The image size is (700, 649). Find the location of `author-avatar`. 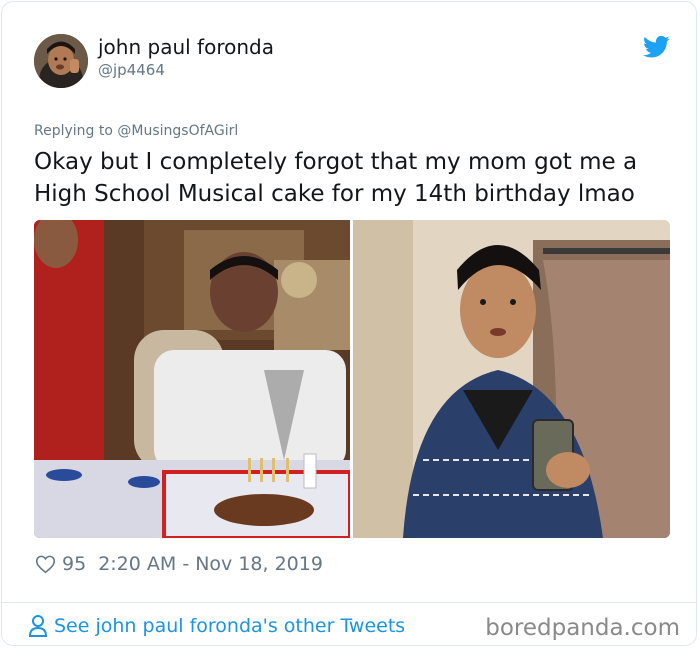

author-avatar is located at coordinates (61, 61).